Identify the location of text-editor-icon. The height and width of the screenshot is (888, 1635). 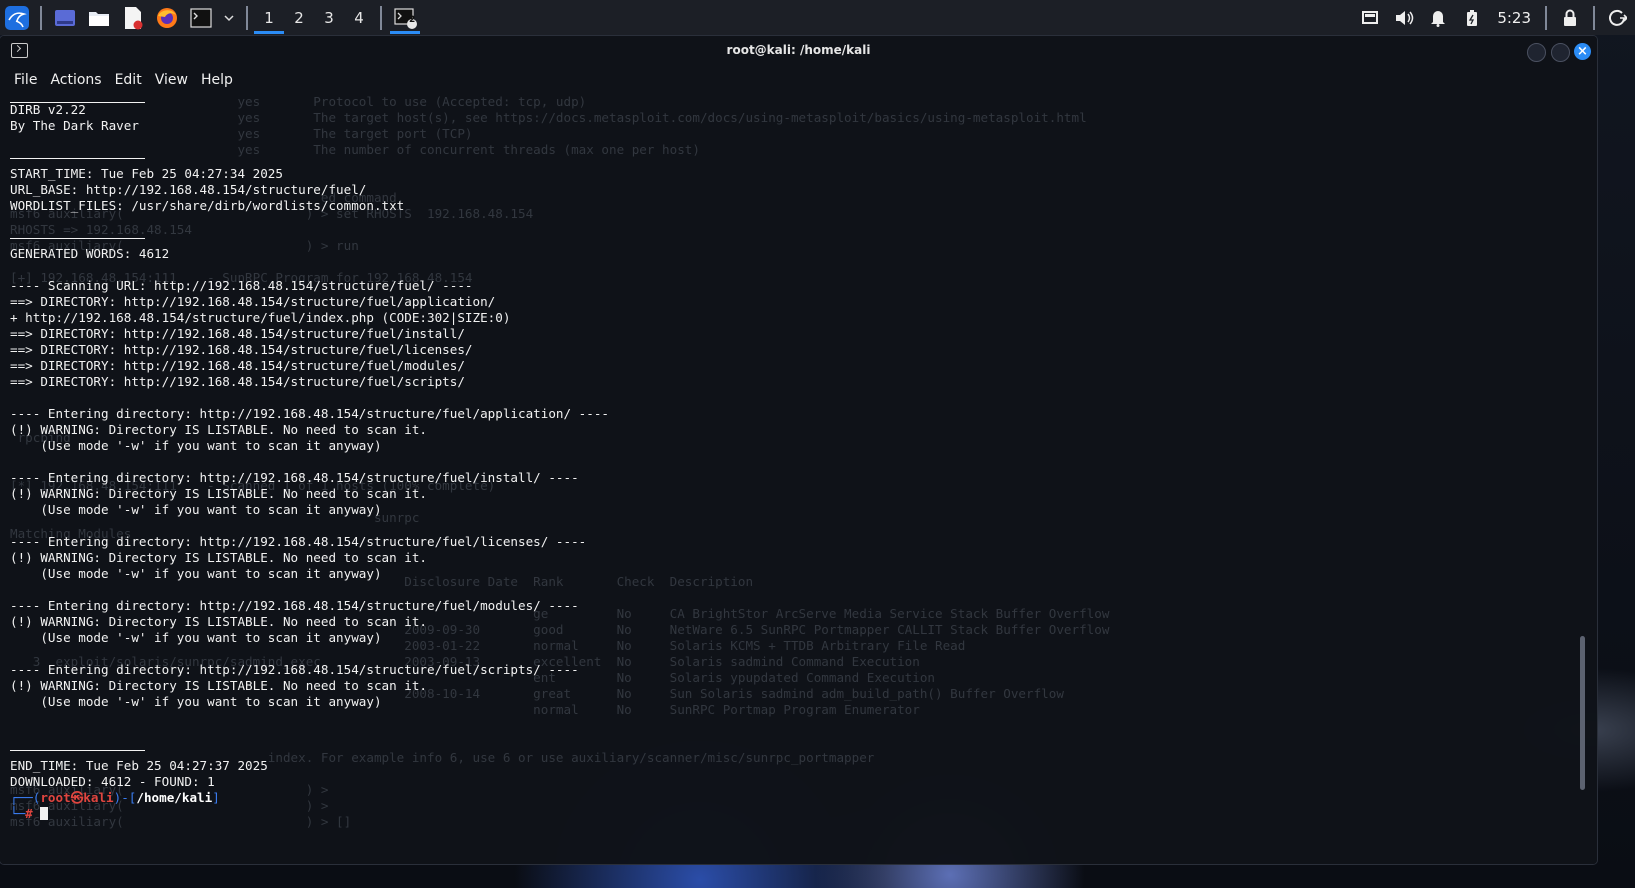
(133, 18).